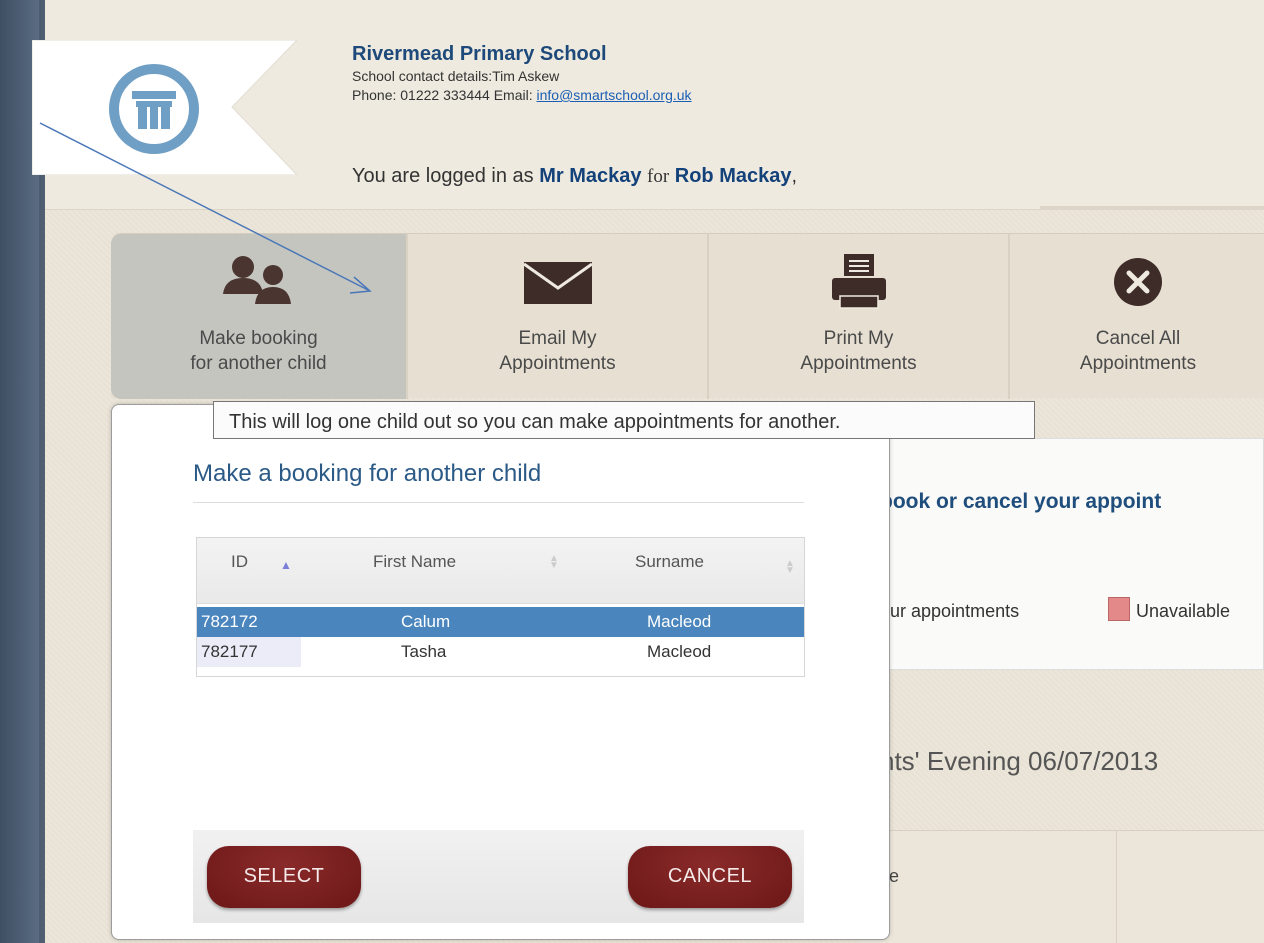  Describe the element at coordinates (614, 95) in the screenshot. I see `email-link: info@smartschool.org.uk` at that location.